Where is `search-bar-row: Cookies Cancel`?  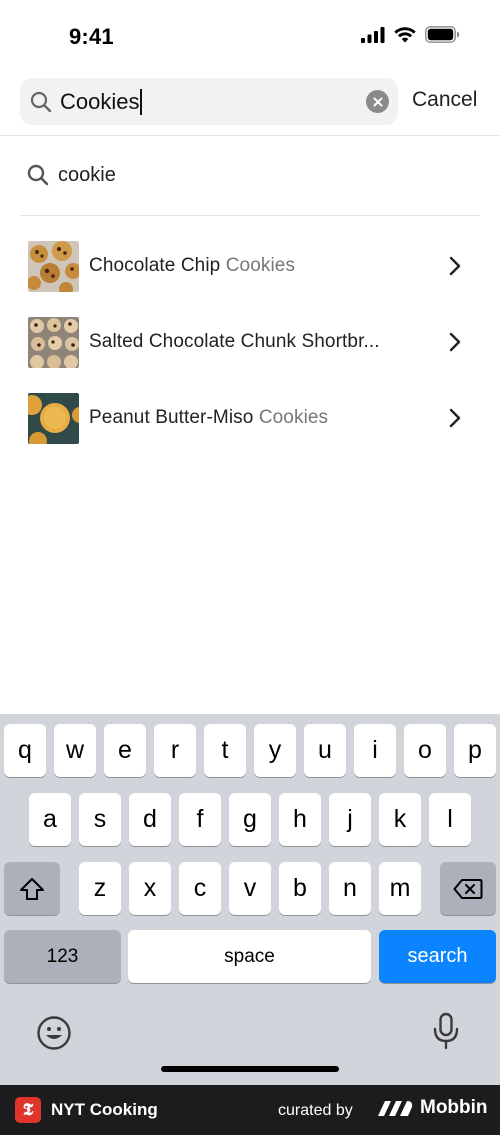
search-bar-row: Cookies Cancel is located at coordinates (255, 102).